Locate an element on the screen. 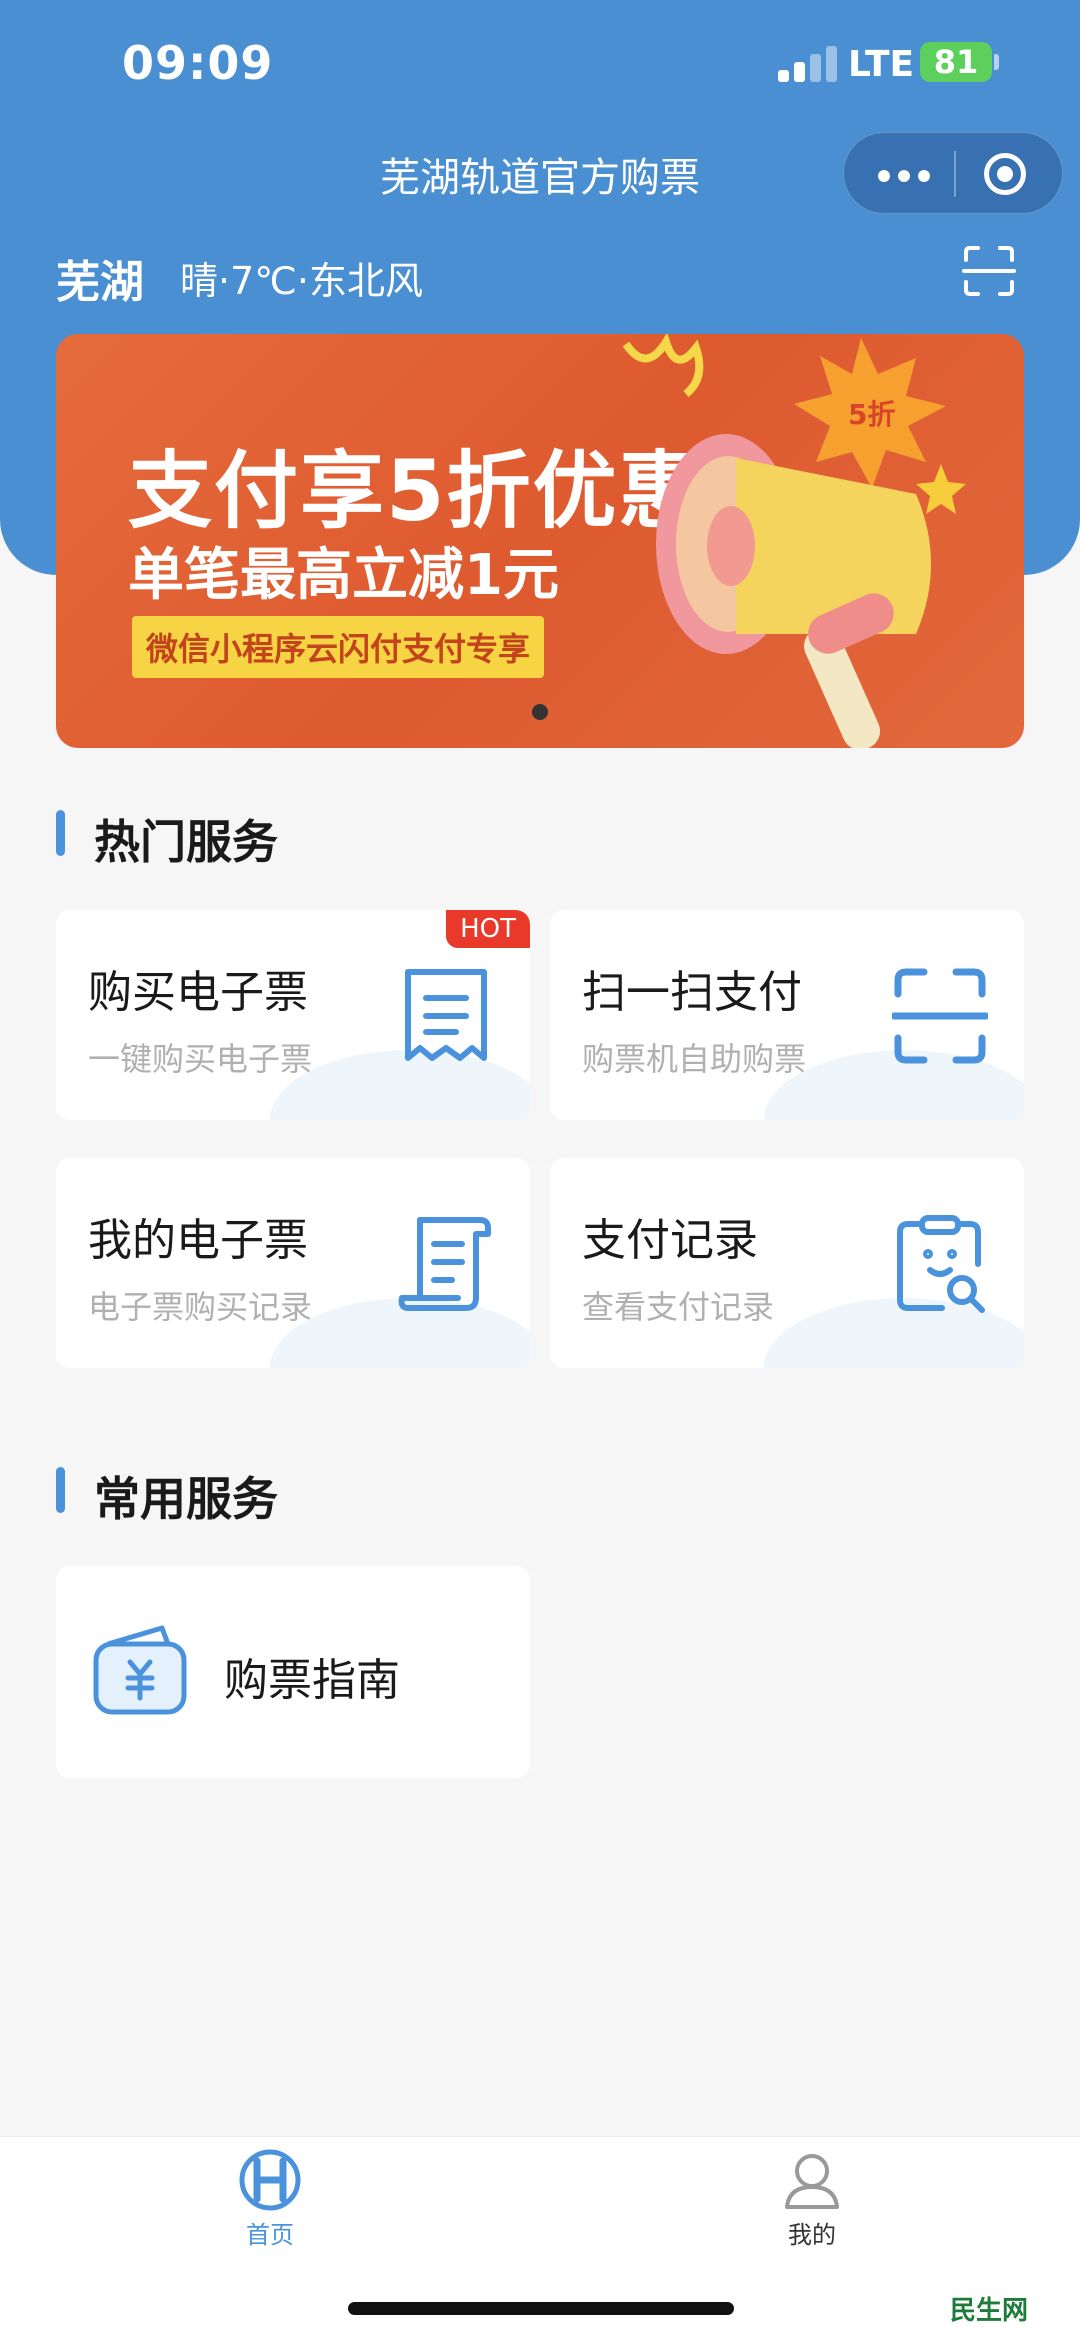 The image size is (1080, 2337). tab-home: 首页 is located at coordinates (270, 2209).